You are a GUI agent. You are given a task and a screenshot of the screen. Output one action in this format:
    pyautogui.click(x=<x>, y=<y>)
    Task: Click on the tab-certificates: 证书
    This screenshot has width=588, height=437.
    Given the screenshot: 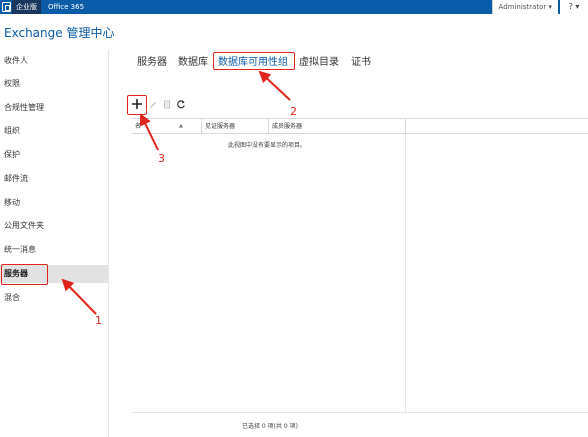 What is the action you would take?
    pyautogui.click(x=361, y=60)
    